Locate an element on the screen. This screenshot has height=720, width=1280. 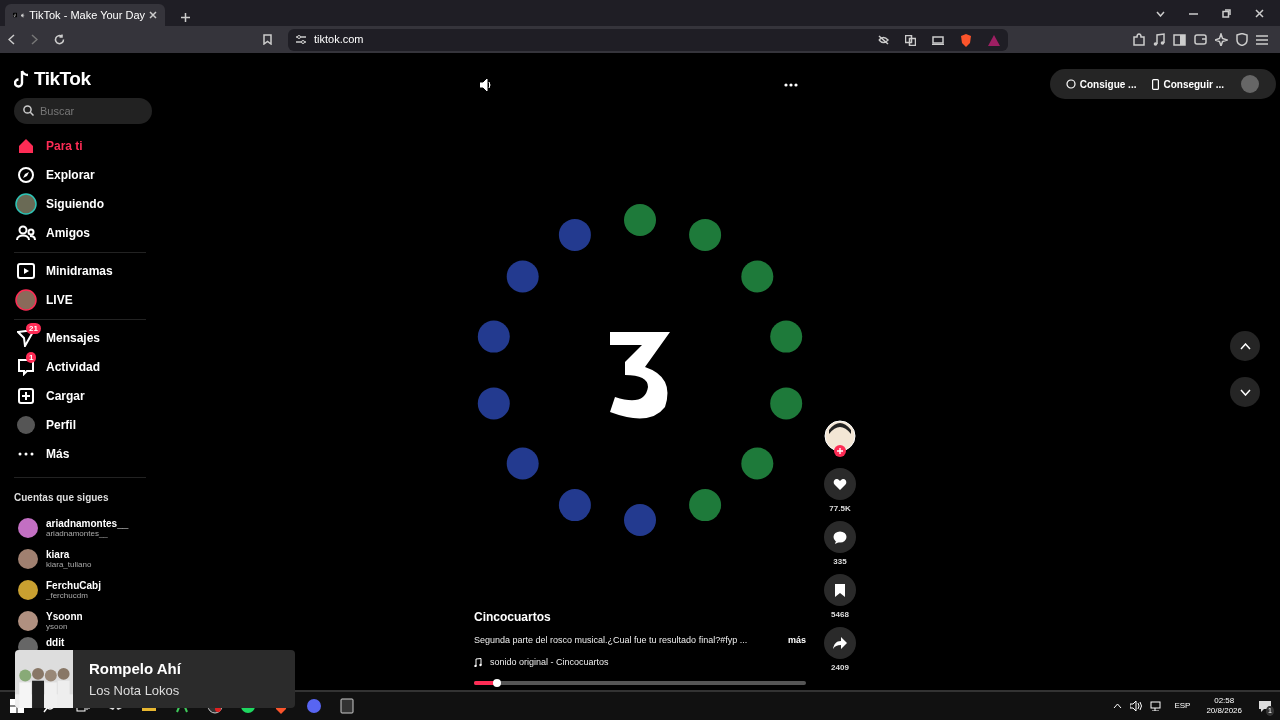
nav-item: Perfil is located at coordinates (83, 425).